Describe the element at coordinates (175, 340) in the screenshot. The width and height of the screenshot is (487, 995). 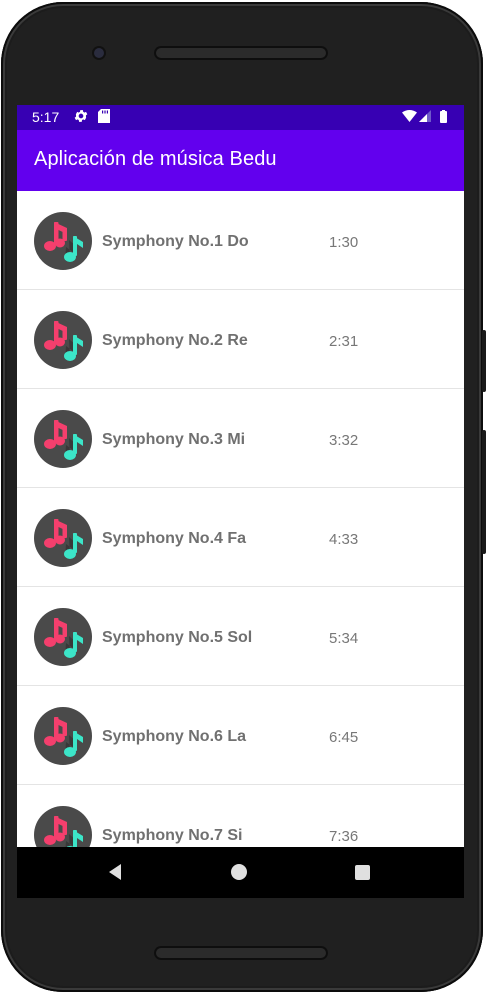
I see `song-title: Symphony No.2 Re` at that location.